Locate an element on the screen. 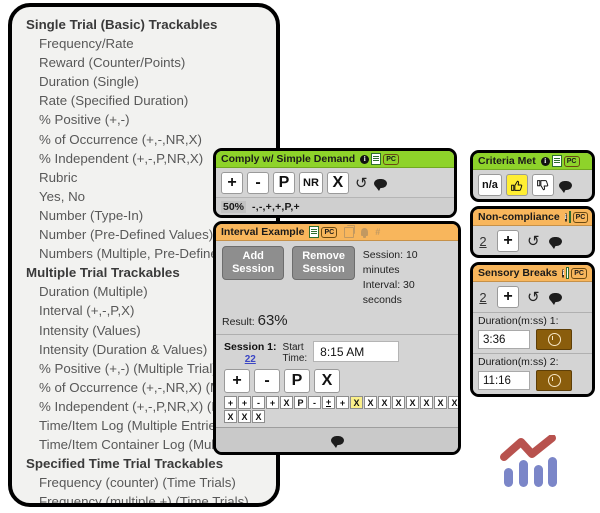 This screenshot has width=600, height=513. session-meta: Session: 10 minutes Interval: 30 seconds is located at coordinates (407, 277).